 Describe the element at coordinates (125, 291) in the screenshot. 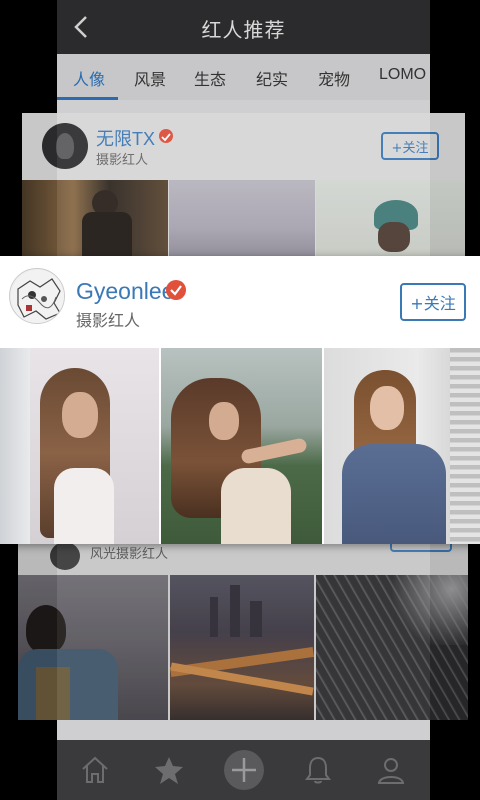

I see `photographer-name: Gyeonlee` at that location.